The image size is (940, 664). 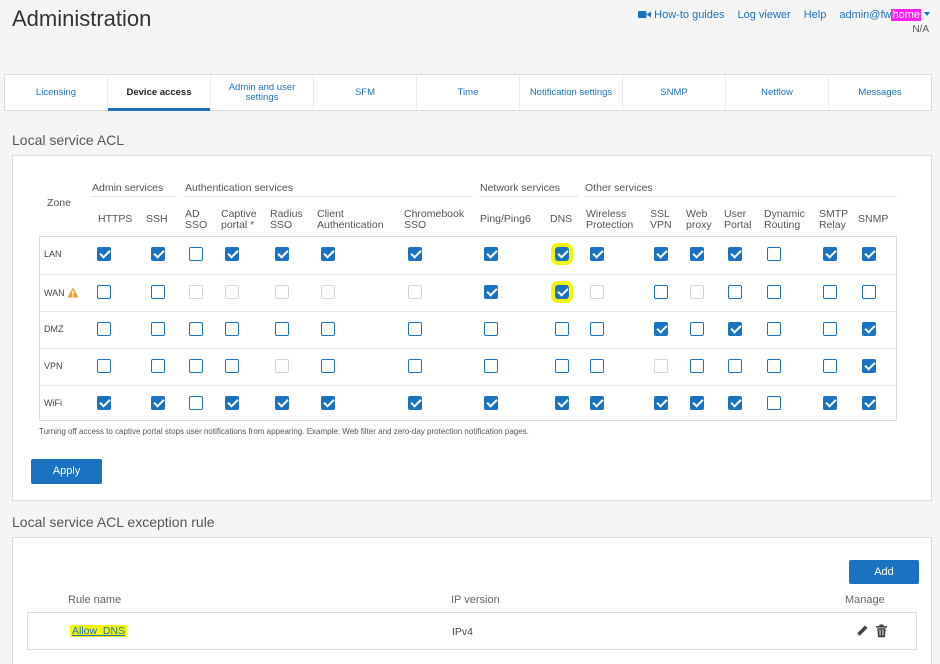 I want to click on checkbox-wan-snmp, so click(x=869, y=292).